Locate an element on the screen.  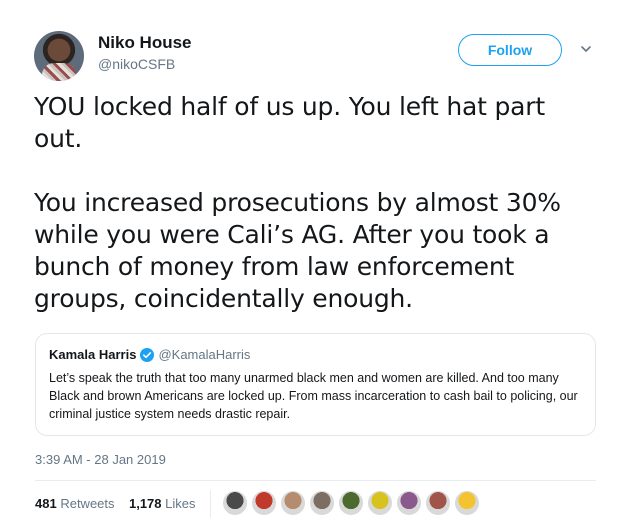
tweet-timestamp: 3:39 AM - 28 Jan 2019 is located at coordinates (100, 459).